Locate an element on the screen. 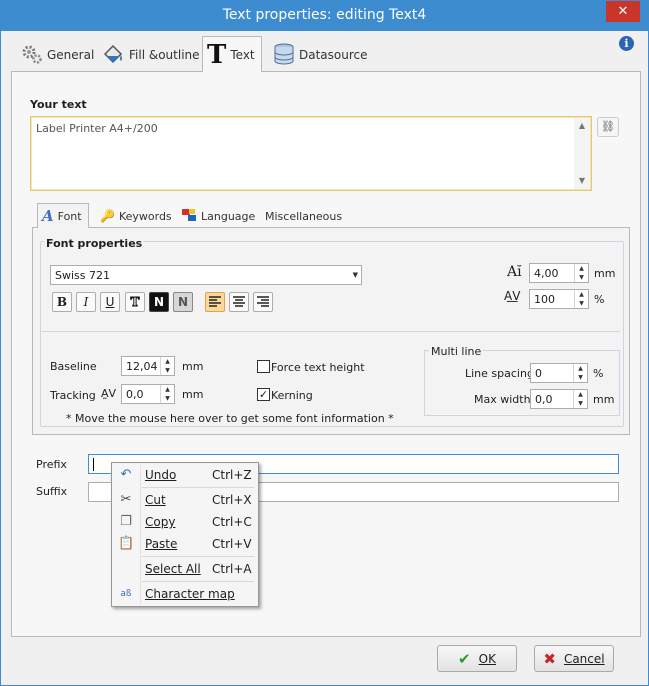 Image resolution: width=649 pixels, height=686 pixels. menu-cut-shortcut: Ctrl+X is located at coordinates (232, 500).